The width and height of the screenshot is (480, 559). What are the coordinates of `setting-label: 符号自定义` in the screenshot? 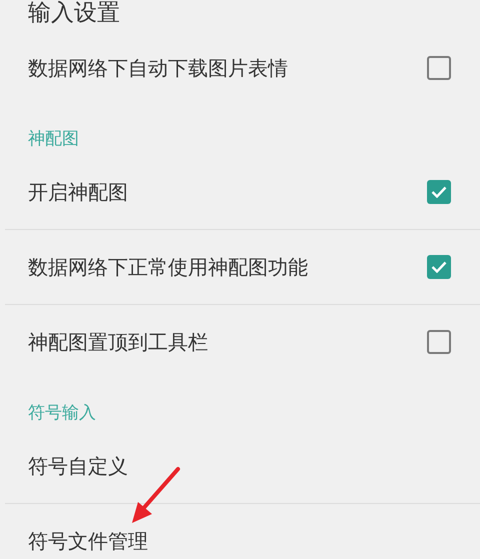 It's located at (78, 466).